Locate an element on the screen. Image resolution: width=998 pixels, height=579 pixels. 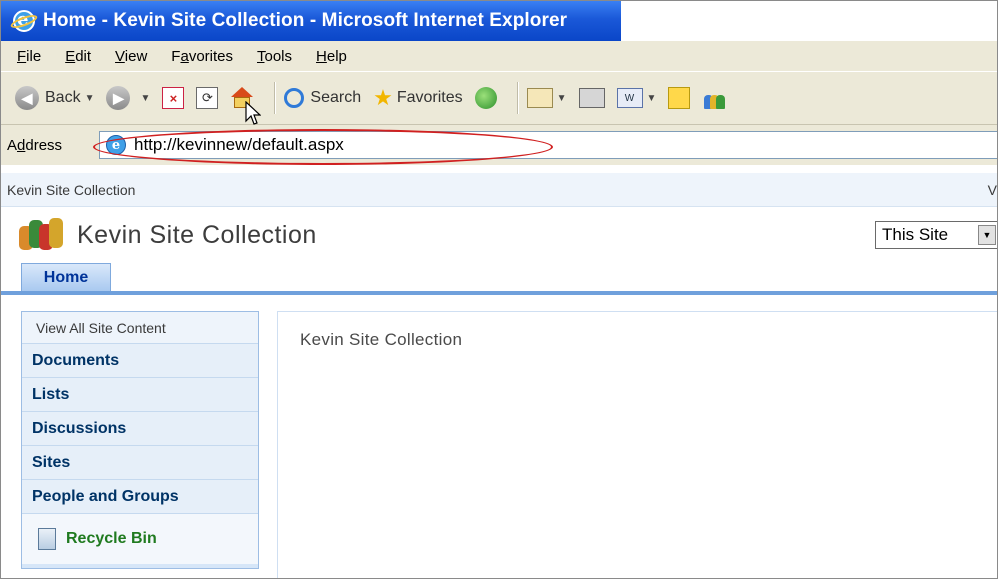
address-input: e http://kevinnew/default.aspx is located at coordinates (548, 145).